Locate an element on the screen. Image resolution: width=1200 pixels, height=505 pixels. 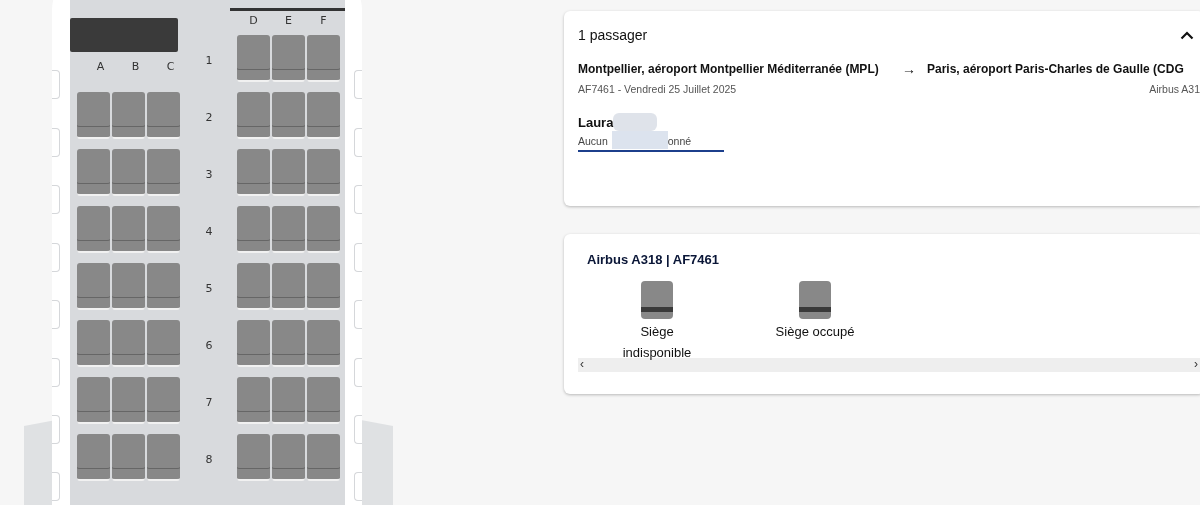
card-title: Airbus A318 | AF7461 is located at coordinates (653, 259).